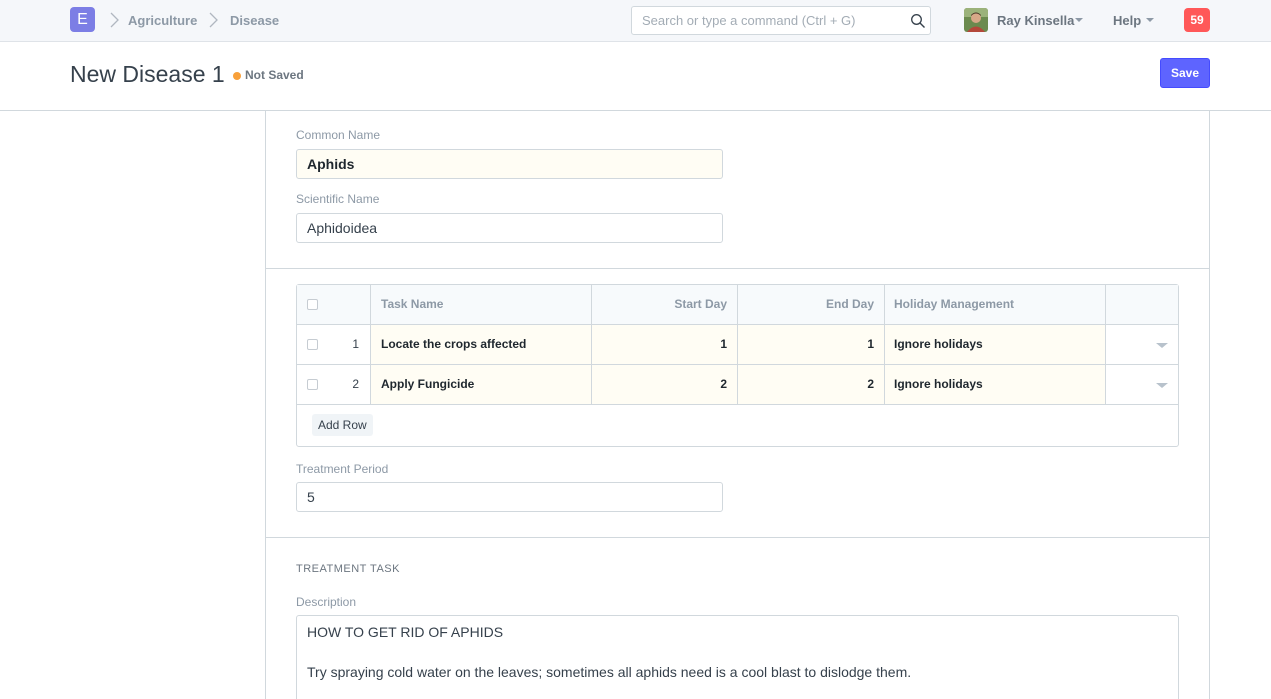 The width and height of the screenshot is (1271, 699). I want to click on task-name-value: Locate the crops affected, so click(454, 344).